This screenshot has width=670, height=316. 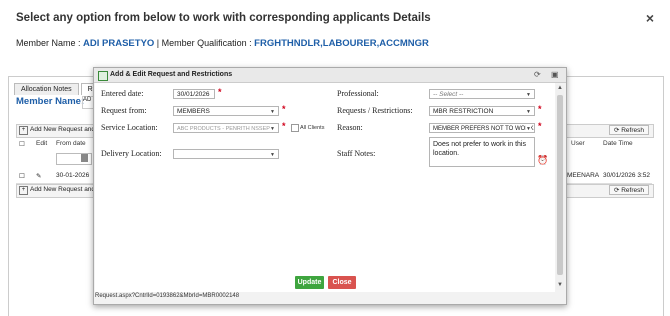 What do you see at coordinates (226, 111) in the screenshot?
I see `request-from-select: MEMBERS ▼` at bounding box center [226, 111].